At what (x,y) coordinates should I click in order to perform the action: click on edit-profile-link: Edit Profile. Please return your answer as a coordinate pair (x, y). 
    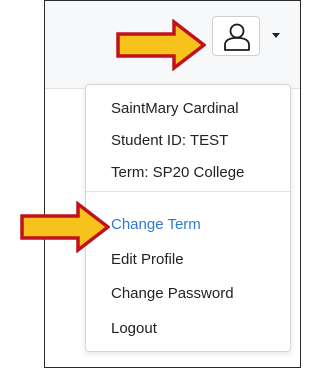
    Looking at the image, I should click on (147, 259).